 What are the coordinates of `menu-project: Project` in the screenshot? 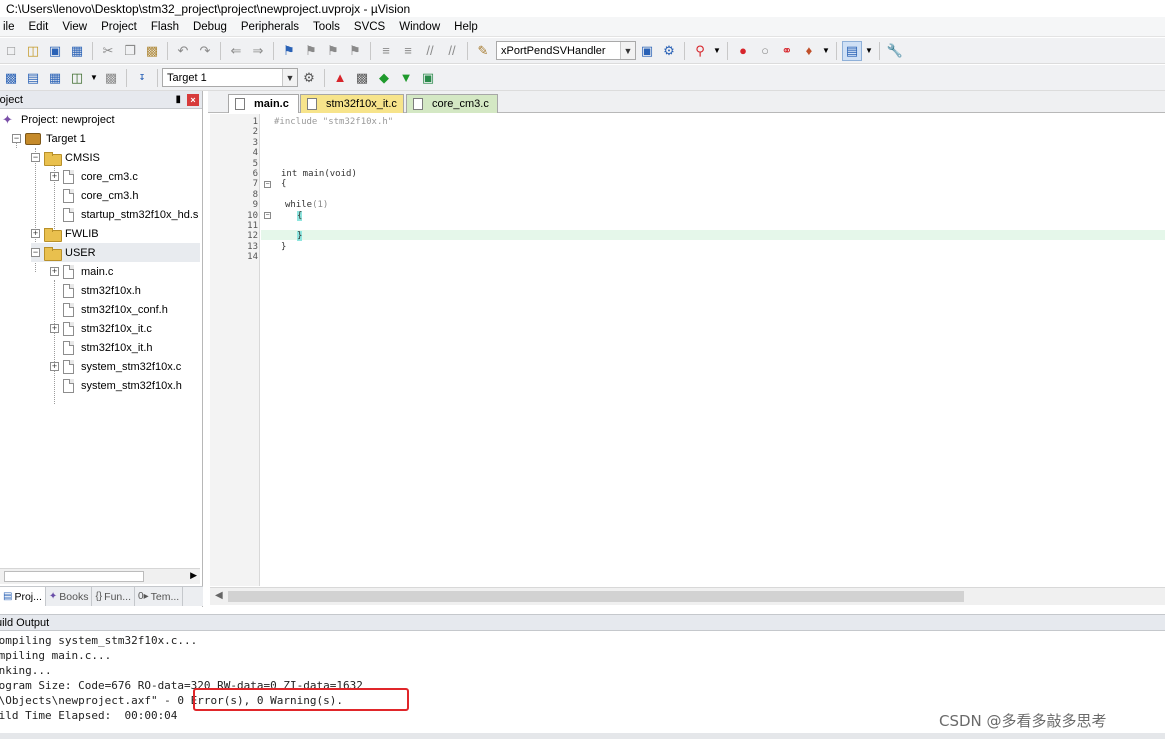 It's located at (119, 27).